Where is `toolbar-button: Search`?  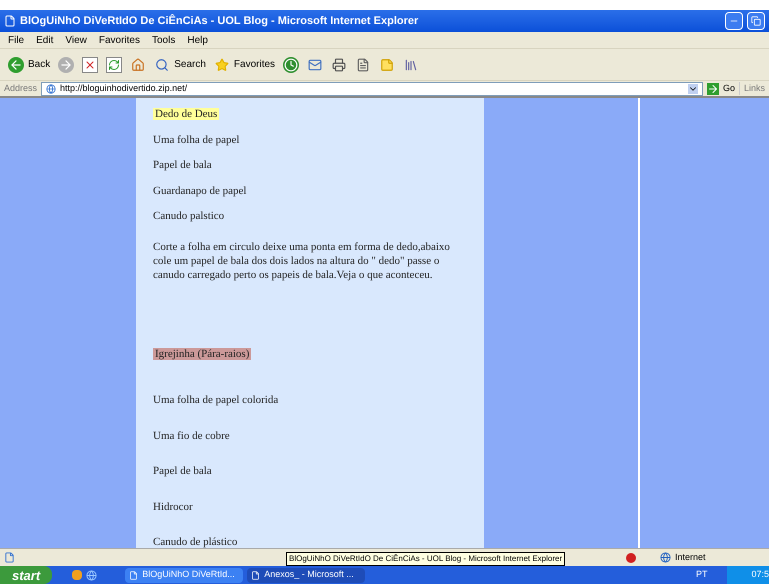 toolbar-button: Search is located at coordinates (180, 64).